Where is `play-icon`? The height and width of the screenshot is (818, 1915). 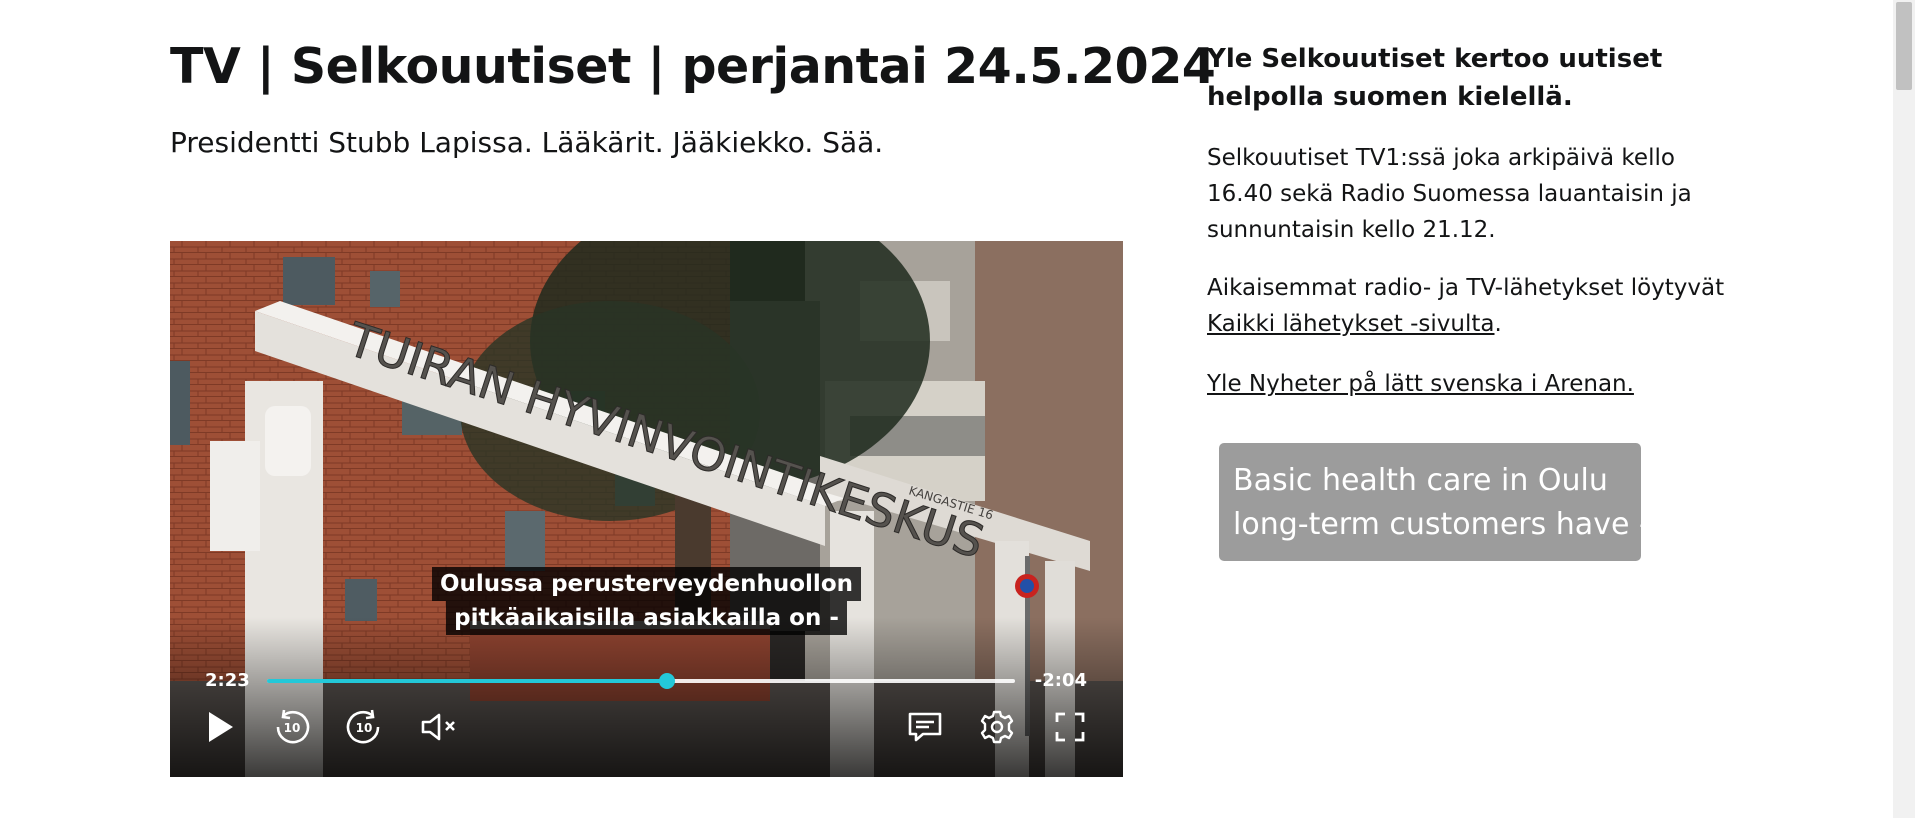
play-icon is located at coordinates (221, 727).